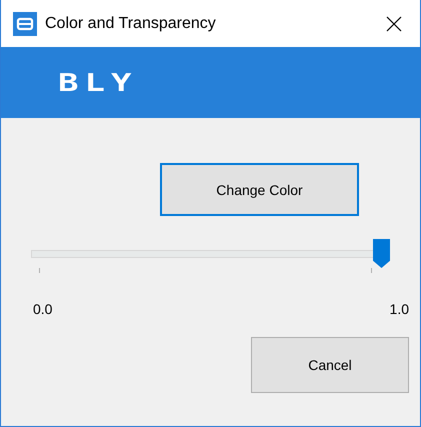 The width and height of the screenshot is (421, 427). What do you see at coordinates (98, 82) in the screenshot?
I see `logo: BLY` at bounding box center [98, 82].